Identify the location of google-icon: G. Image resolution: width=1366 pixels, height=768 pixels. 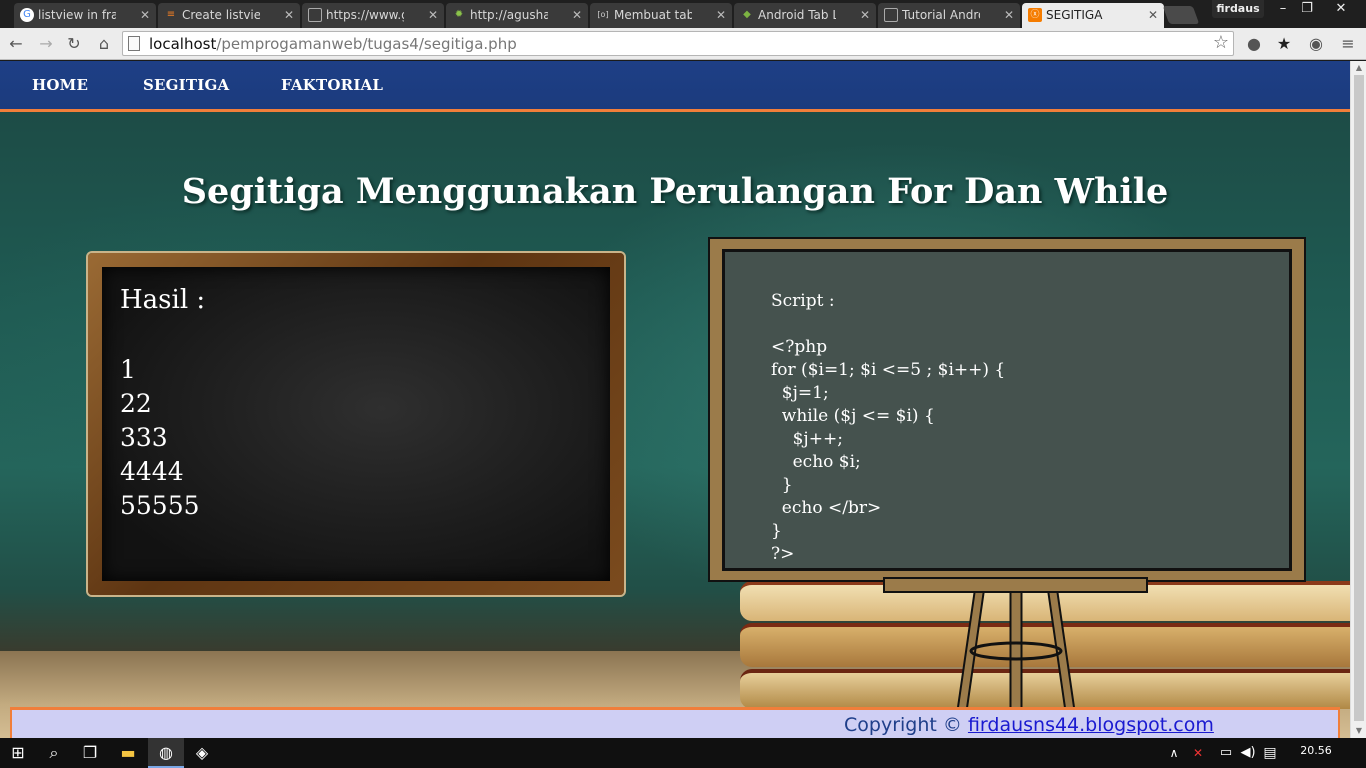
(27, 15).